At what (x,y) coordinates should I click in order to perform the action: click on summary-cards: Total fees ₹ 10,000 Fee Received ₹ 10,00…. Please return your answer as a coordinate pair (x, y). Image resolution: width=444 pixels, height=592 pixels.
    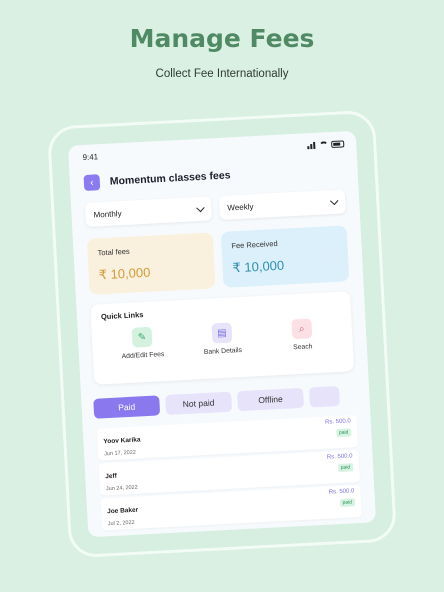
    Looking at the image, I should click on (218, 260).